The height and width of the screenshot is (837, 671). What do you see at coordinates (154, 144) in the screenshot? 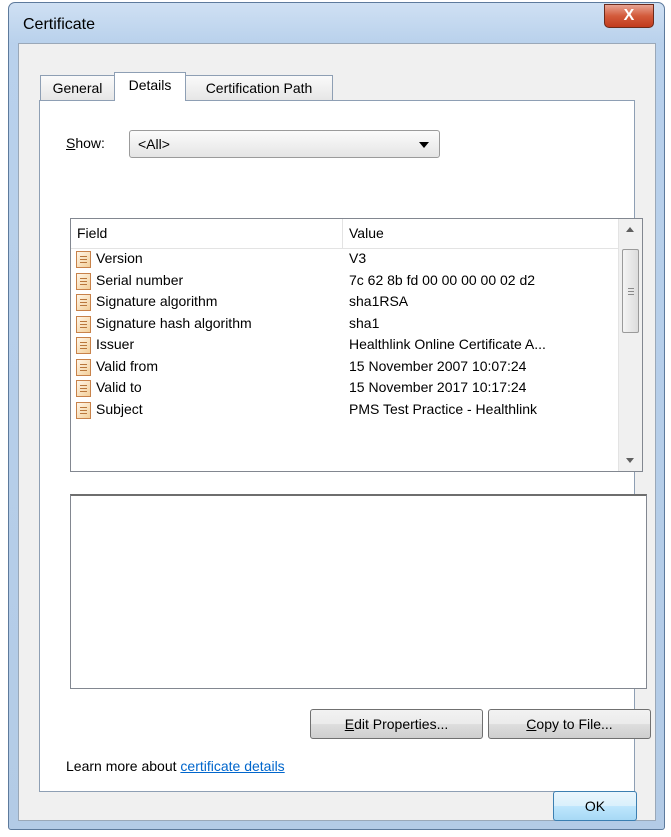
I see `show-selected-value: <All>` at bounding box center [154, 144].